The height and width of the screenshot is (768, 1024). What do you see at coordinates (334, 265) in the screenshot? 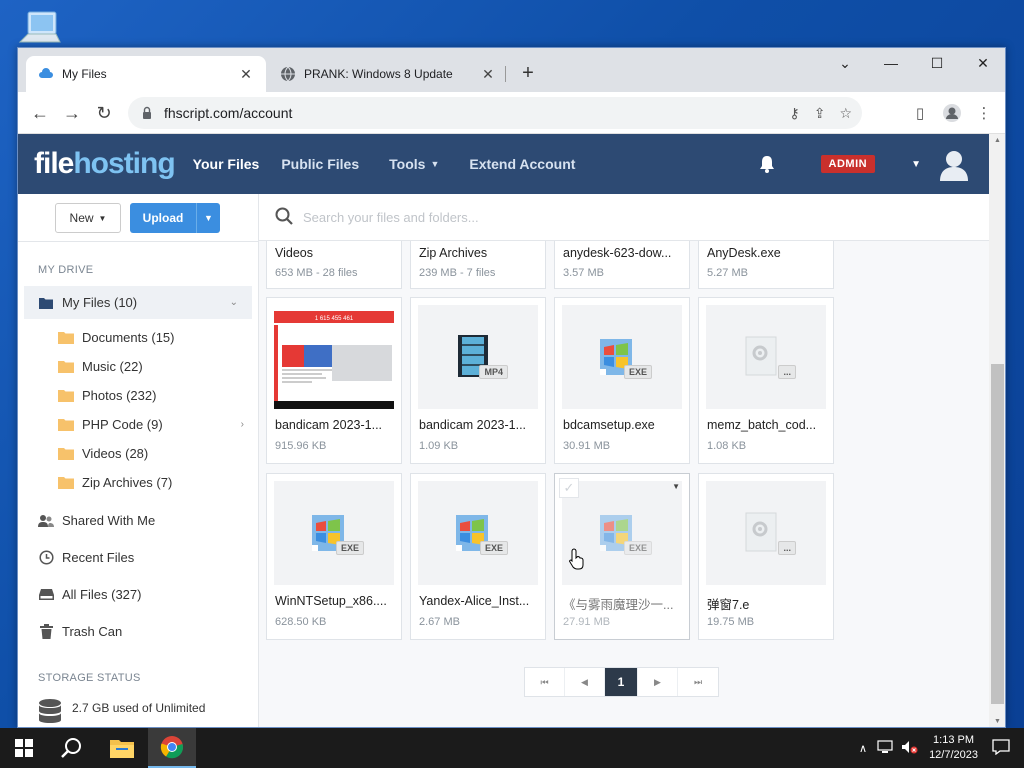
I see `folder-card-videos: Videos 653 MB - 28 files` at bounding box center [334, 265].